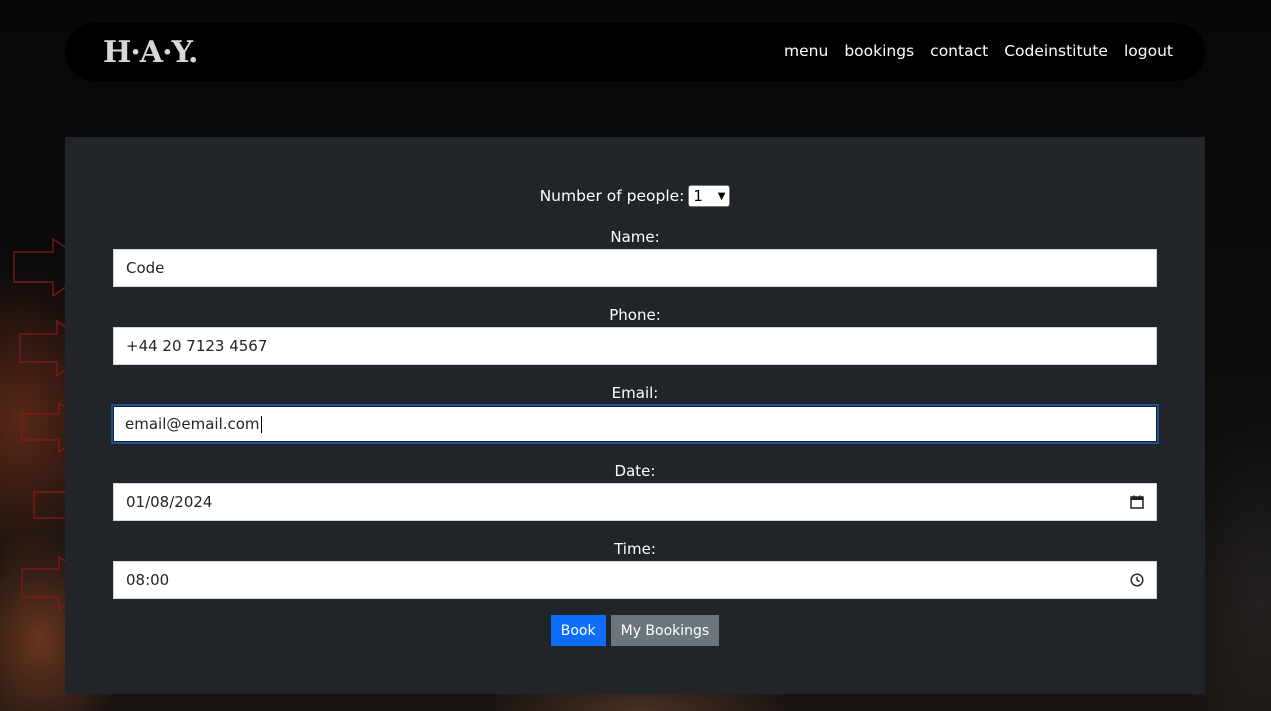 This screenshot has height=711, width=1271. What do you see at coordinates (635, 549) in the screenshot?
I see `time-label: Time:` at bounding box center [635, 549].